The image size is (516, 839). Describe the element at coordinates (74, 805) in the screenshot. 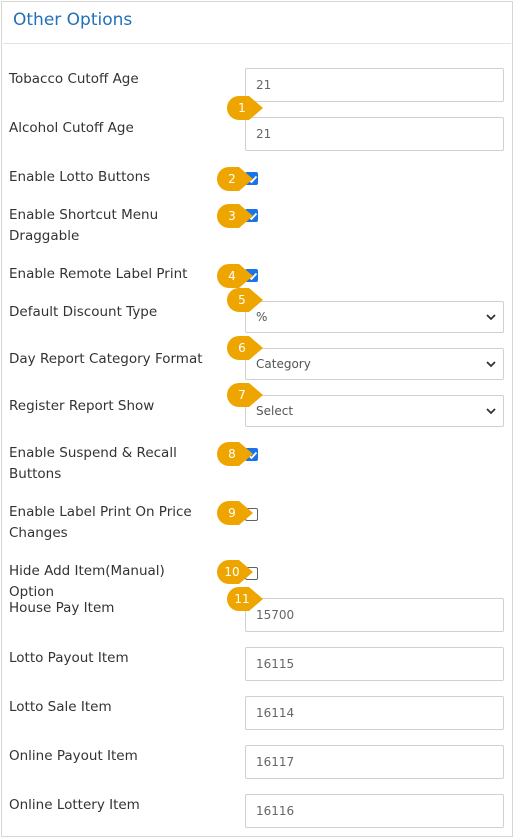

I see `online-lottery-item-label: Online Lottery Item` at that location.